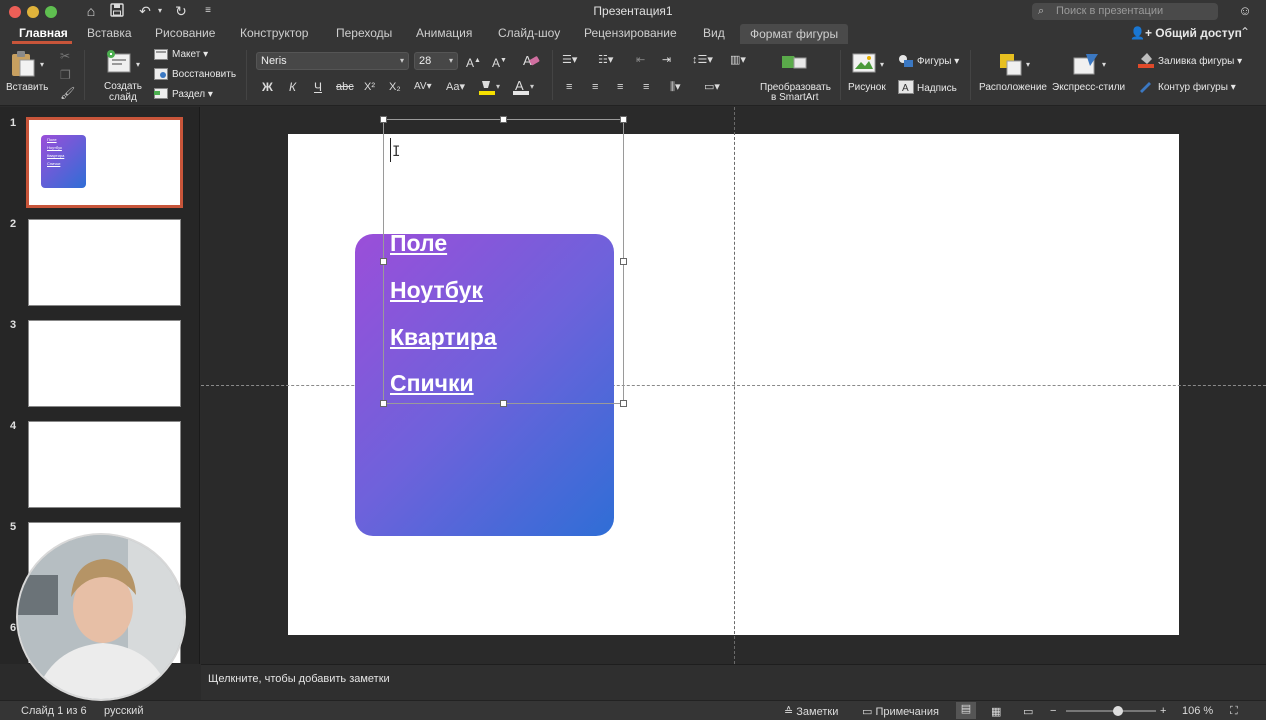 The image size is (1266, 720). What do you see at coordinates (15, 12) in the screenshot?
I see `close-window-button` at bounding box center [15, 12].